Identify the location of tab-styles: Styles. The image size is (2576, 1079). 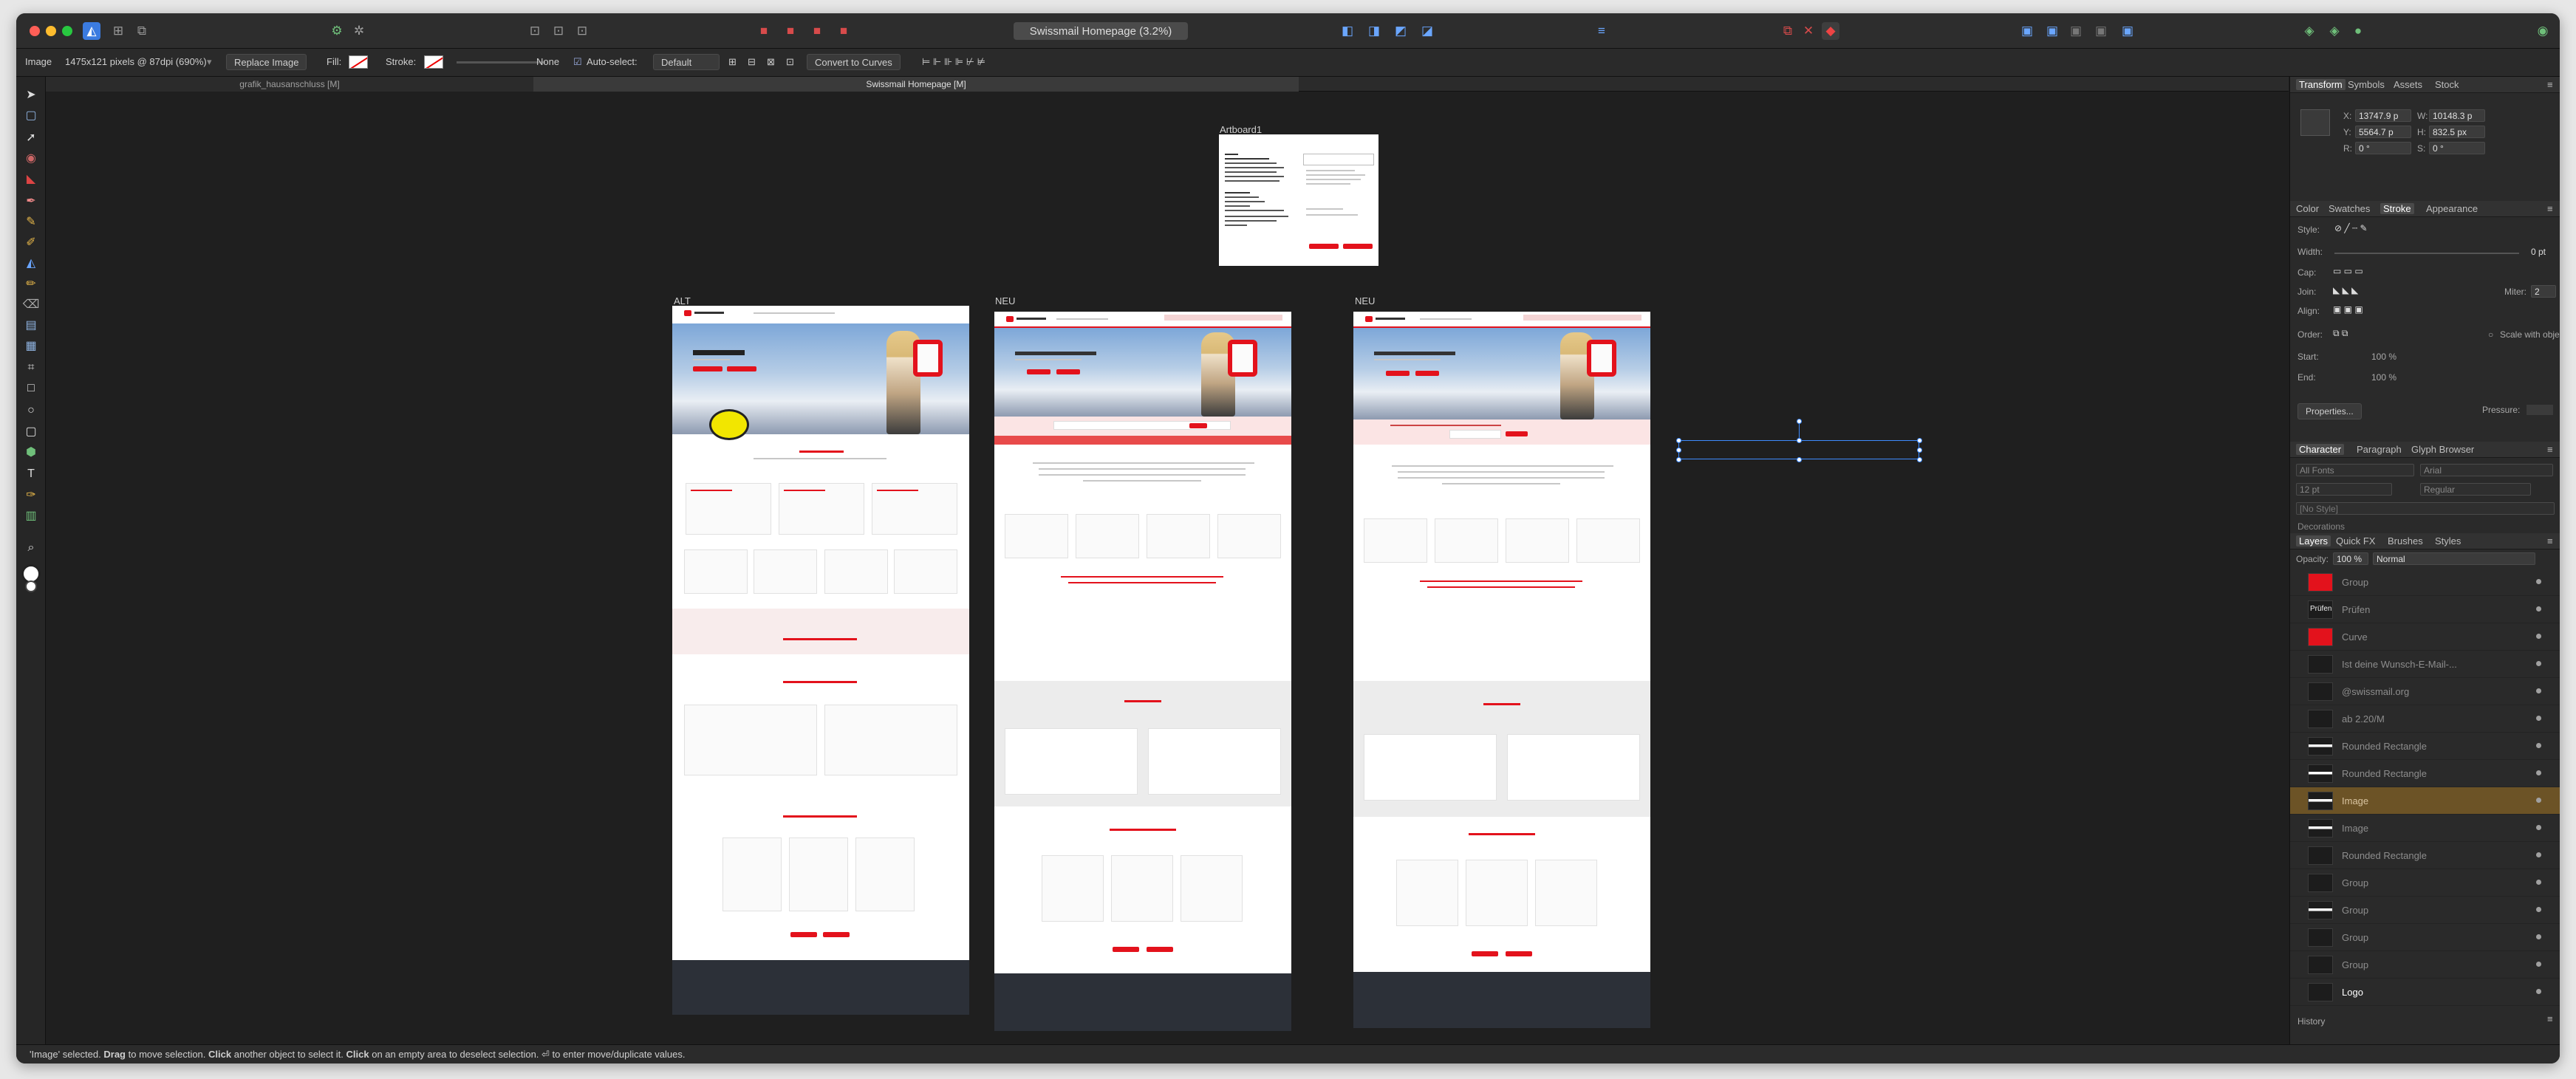
(2448, 541).